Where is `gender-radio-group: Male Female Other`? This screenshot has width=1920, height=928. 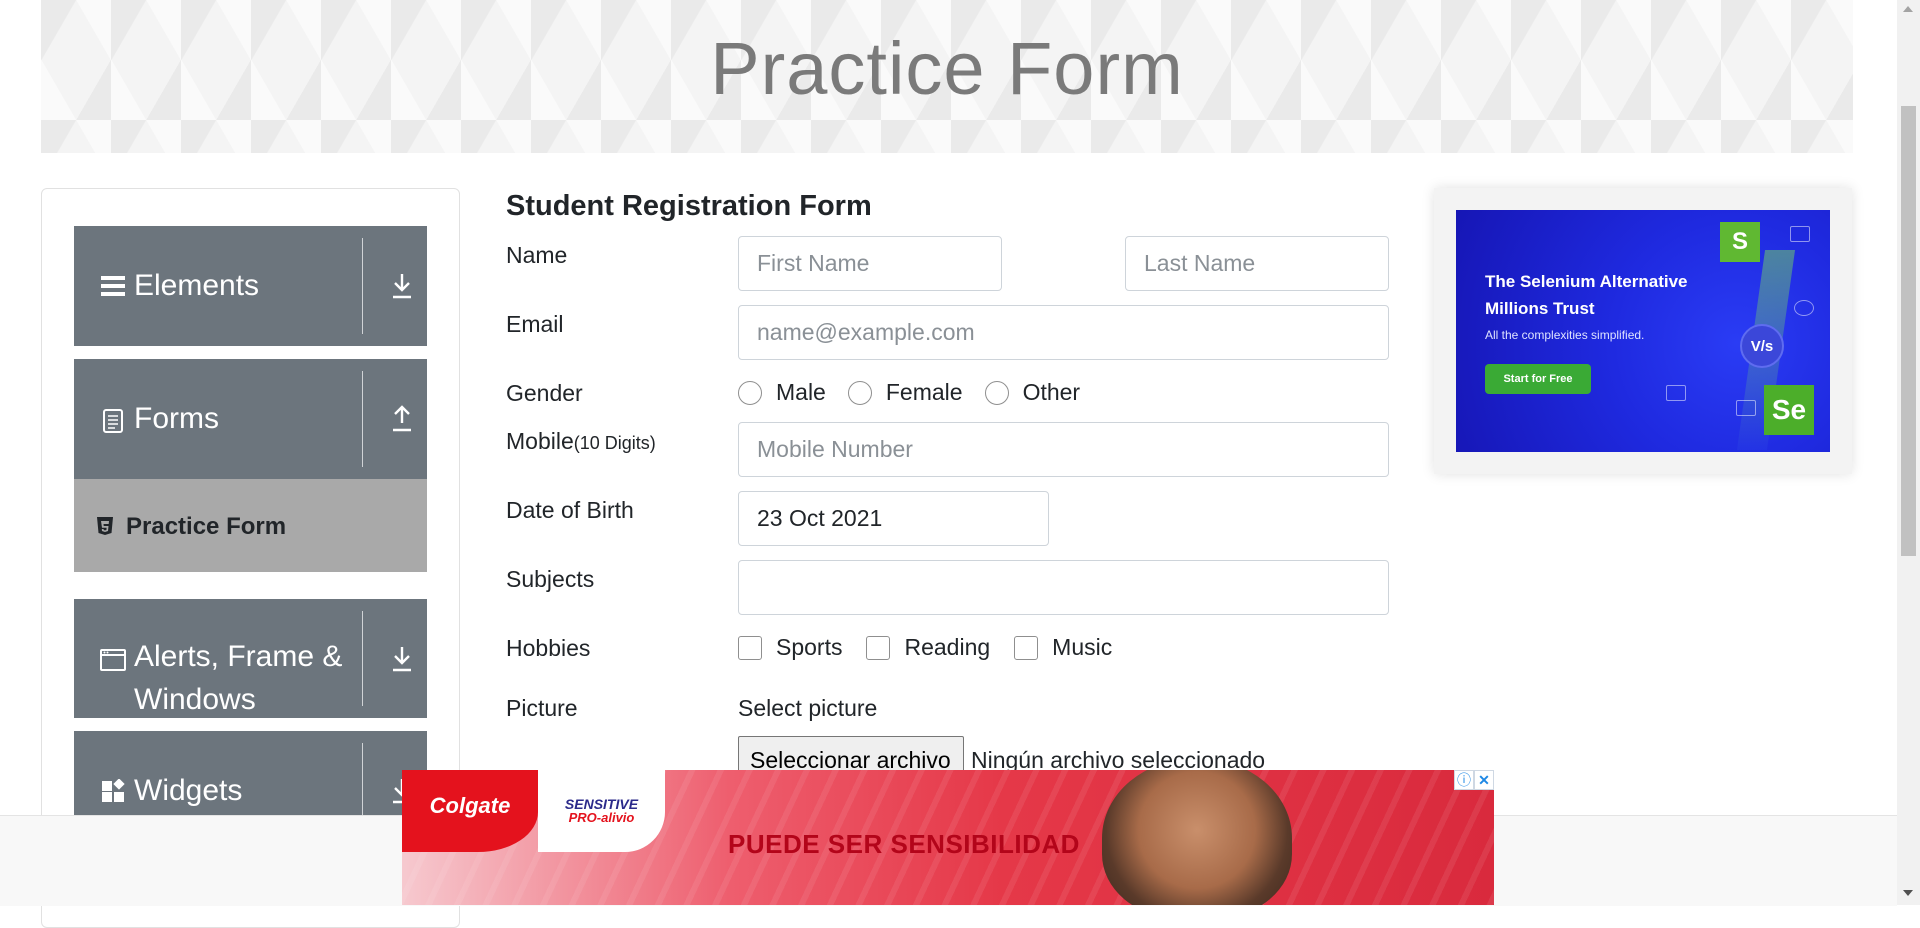 gender-radio-group: Male Female Other is located at coordinates (920, 392).